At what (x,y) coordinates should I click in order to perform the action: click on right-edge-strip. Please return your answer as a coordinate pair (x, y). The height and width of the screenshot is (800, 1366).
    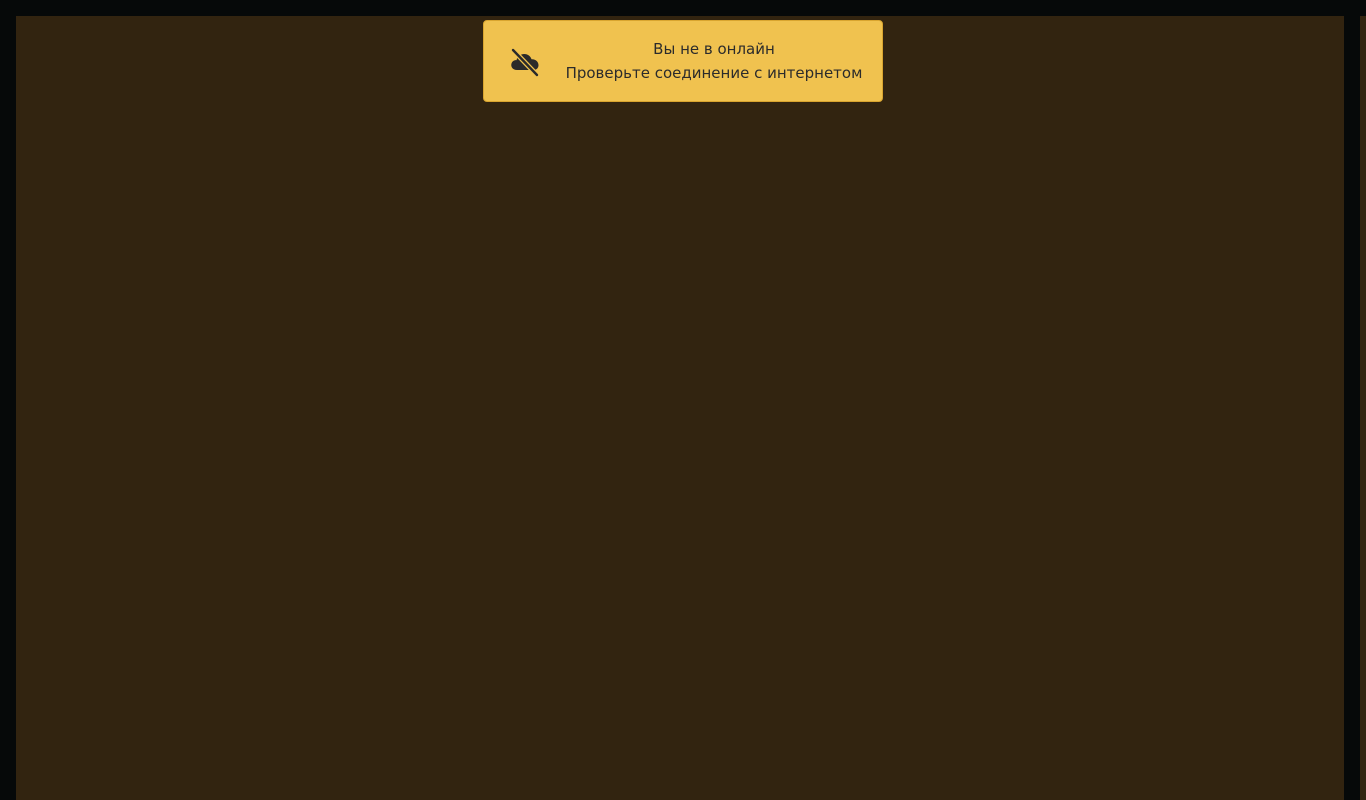
    Looking at the image, I should click on (1363, 408).